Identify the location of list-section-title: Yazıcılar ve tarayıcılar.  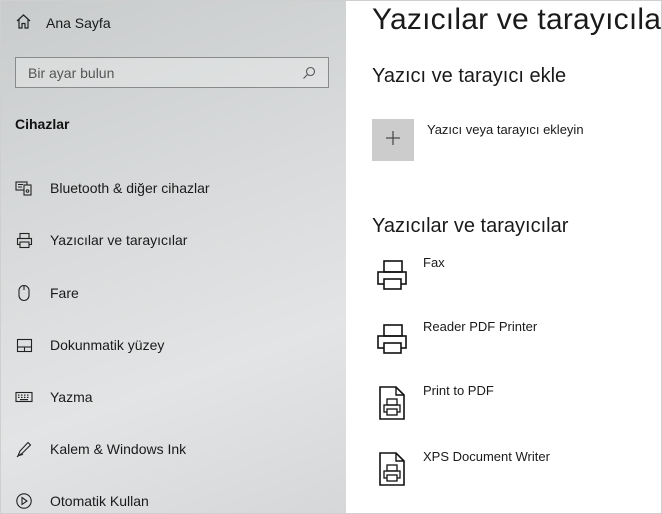
(470, 226).